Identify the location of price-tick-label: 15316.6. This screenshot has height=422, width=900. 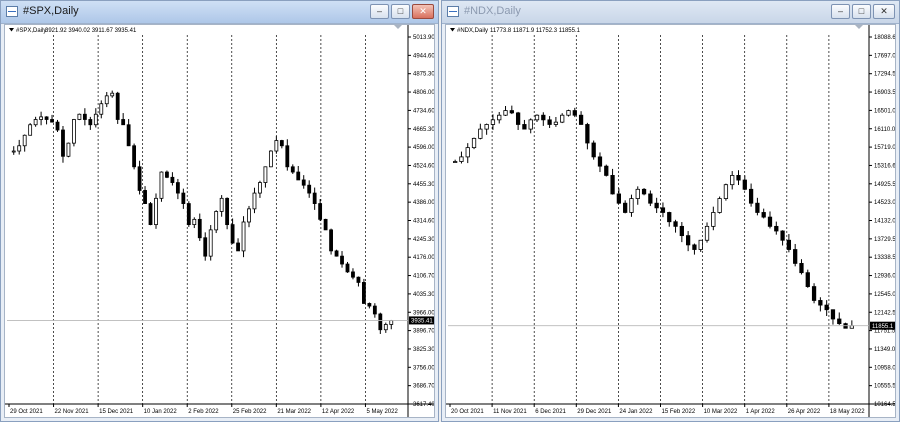
(885, 166).